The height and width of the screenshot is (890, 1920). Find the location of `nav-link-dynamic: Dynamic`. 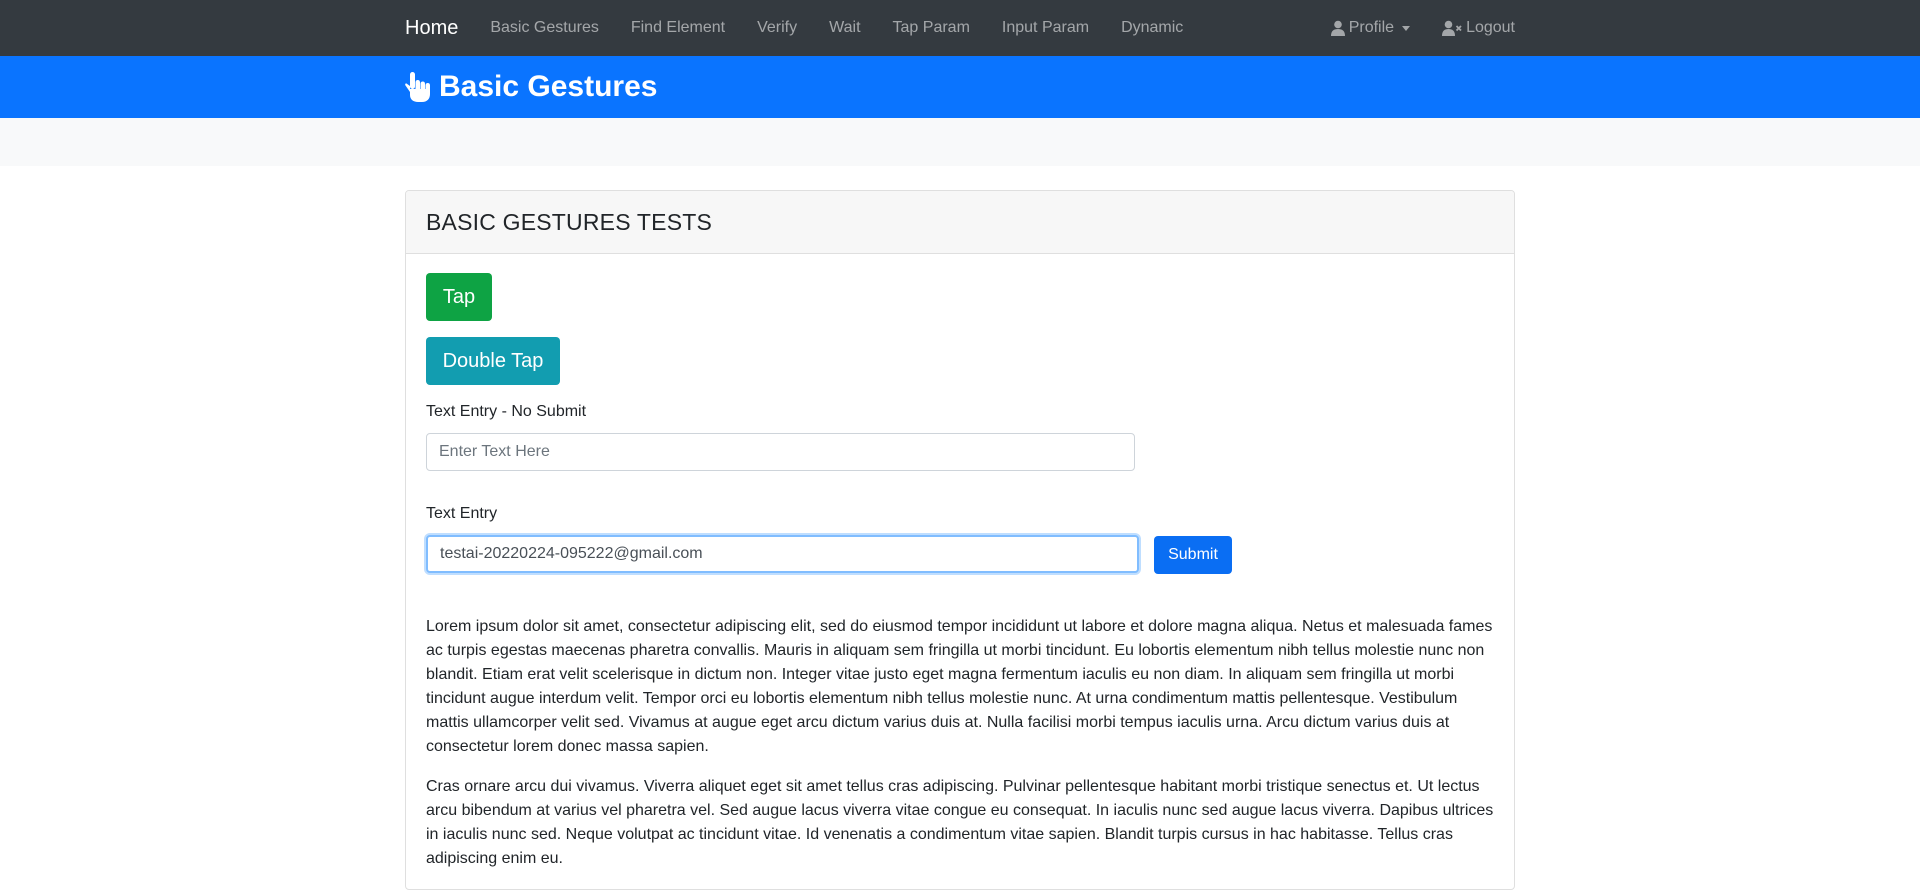

nav-link-dynamic: Dynamic is located at coordinates (1152, 28).